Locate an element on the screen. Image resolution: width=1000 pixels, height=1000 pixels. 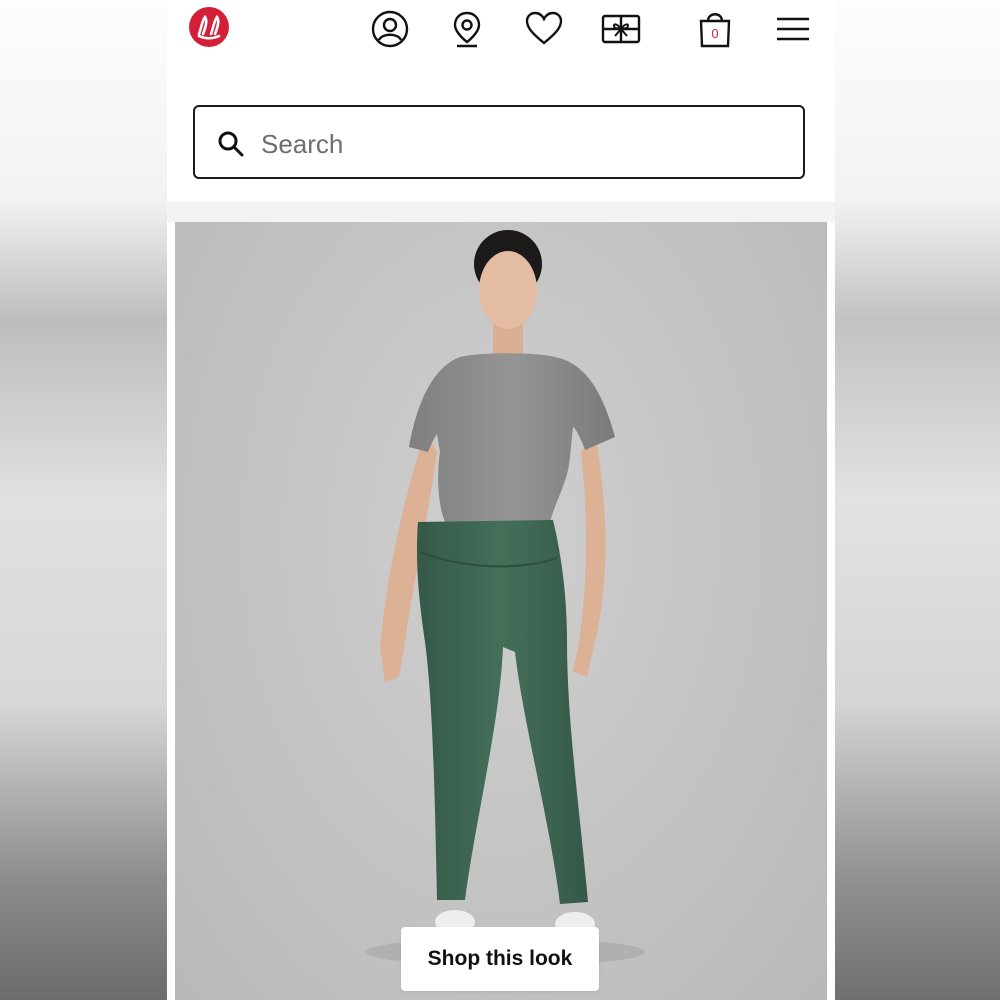
shop-this-look-button: Shop this look is located at coordinates (500, 959).